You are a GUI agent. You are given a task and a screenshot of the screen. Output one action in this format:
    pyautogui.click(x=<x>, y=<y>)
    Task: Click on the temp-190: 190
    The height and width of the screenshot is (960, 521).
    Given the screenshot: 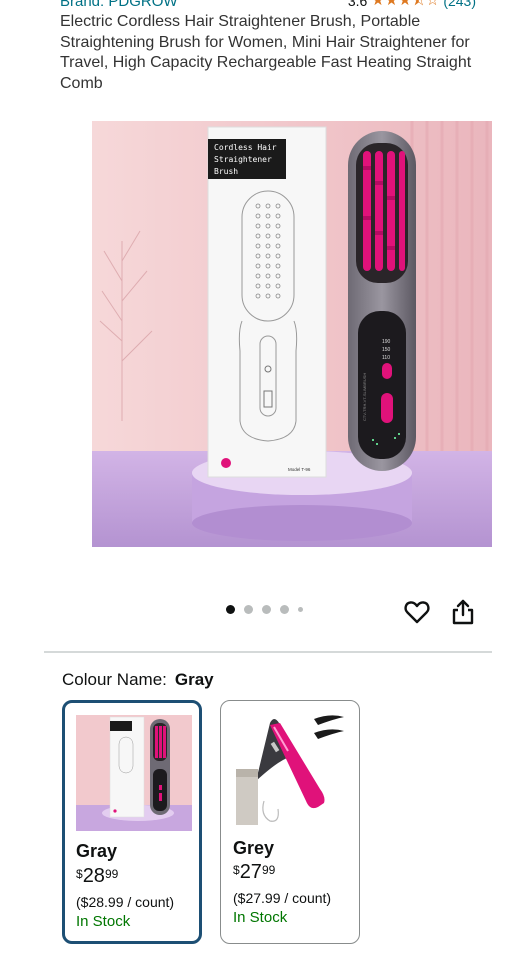 What is the action you would take?
    pyautogui.click(x=386, y=342)
    